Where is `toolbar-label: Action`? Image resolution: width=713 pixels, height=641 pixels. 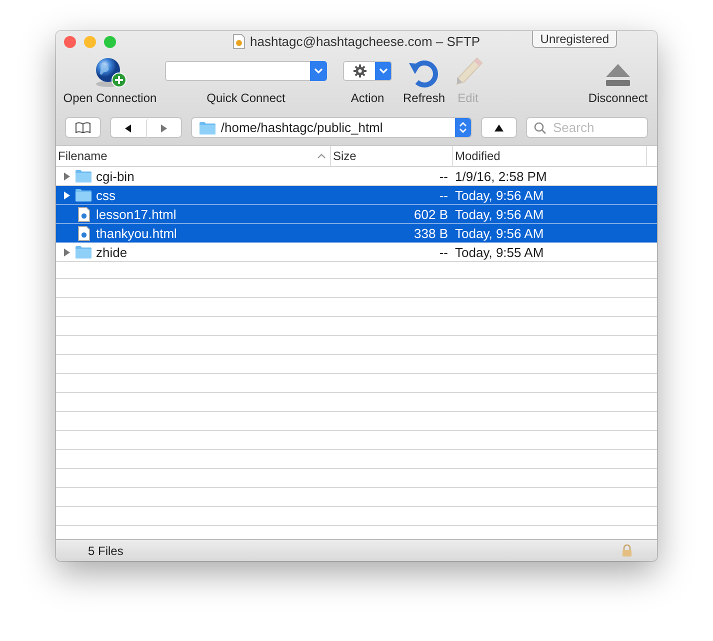
toolbar-label: Action is located at coordinates (367, 98).